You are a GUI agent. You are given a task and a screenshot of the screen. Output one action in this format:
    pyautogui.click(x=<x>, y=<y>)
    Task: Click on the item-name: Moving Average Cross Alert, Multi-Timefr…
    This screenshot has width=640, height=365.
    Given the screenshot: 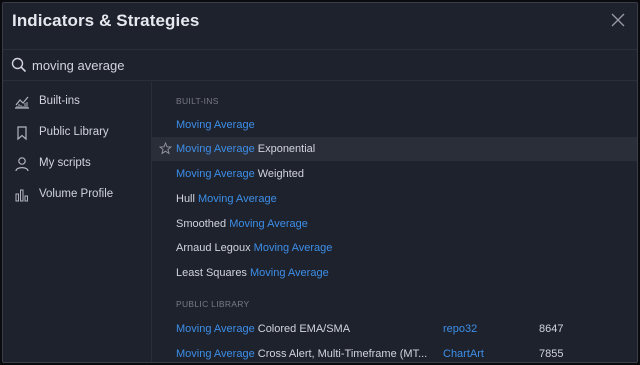 What is the action you would take?
    pyautogui.click(x=302, y=354)
    